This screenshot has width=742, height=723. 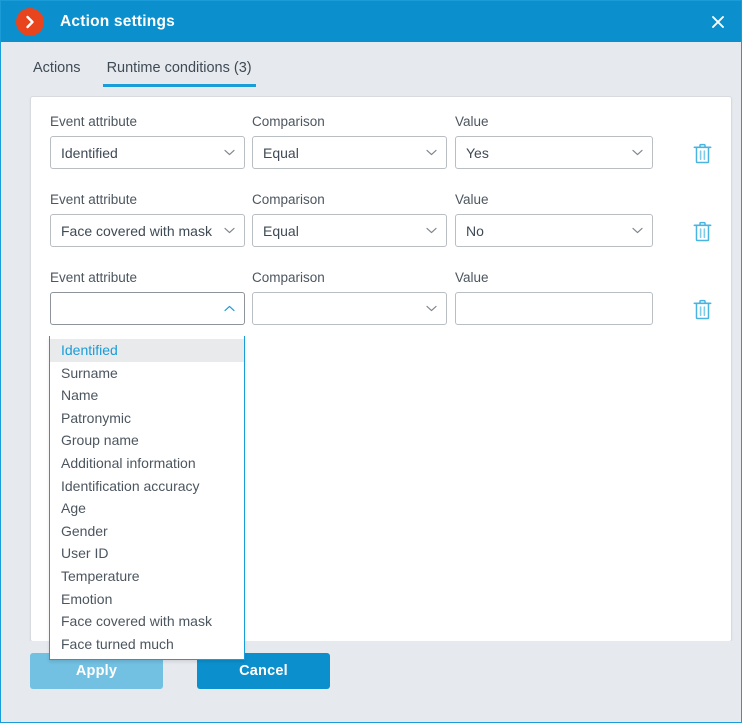 What do you see at coordinates (89, 152) in the screenshot?
I see `event-attribute-value: Identified` at bounding box center [89, 152].